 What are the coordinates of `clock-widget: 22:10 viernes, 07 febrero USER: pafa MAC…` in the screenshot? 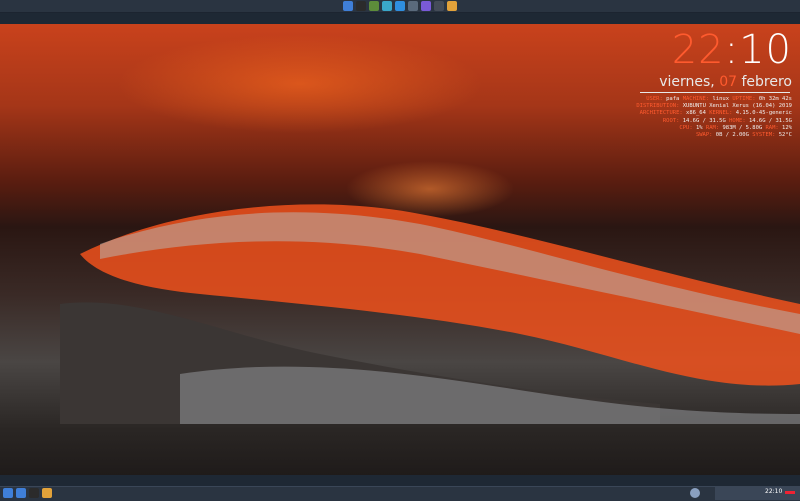 It's located at (718, 90).